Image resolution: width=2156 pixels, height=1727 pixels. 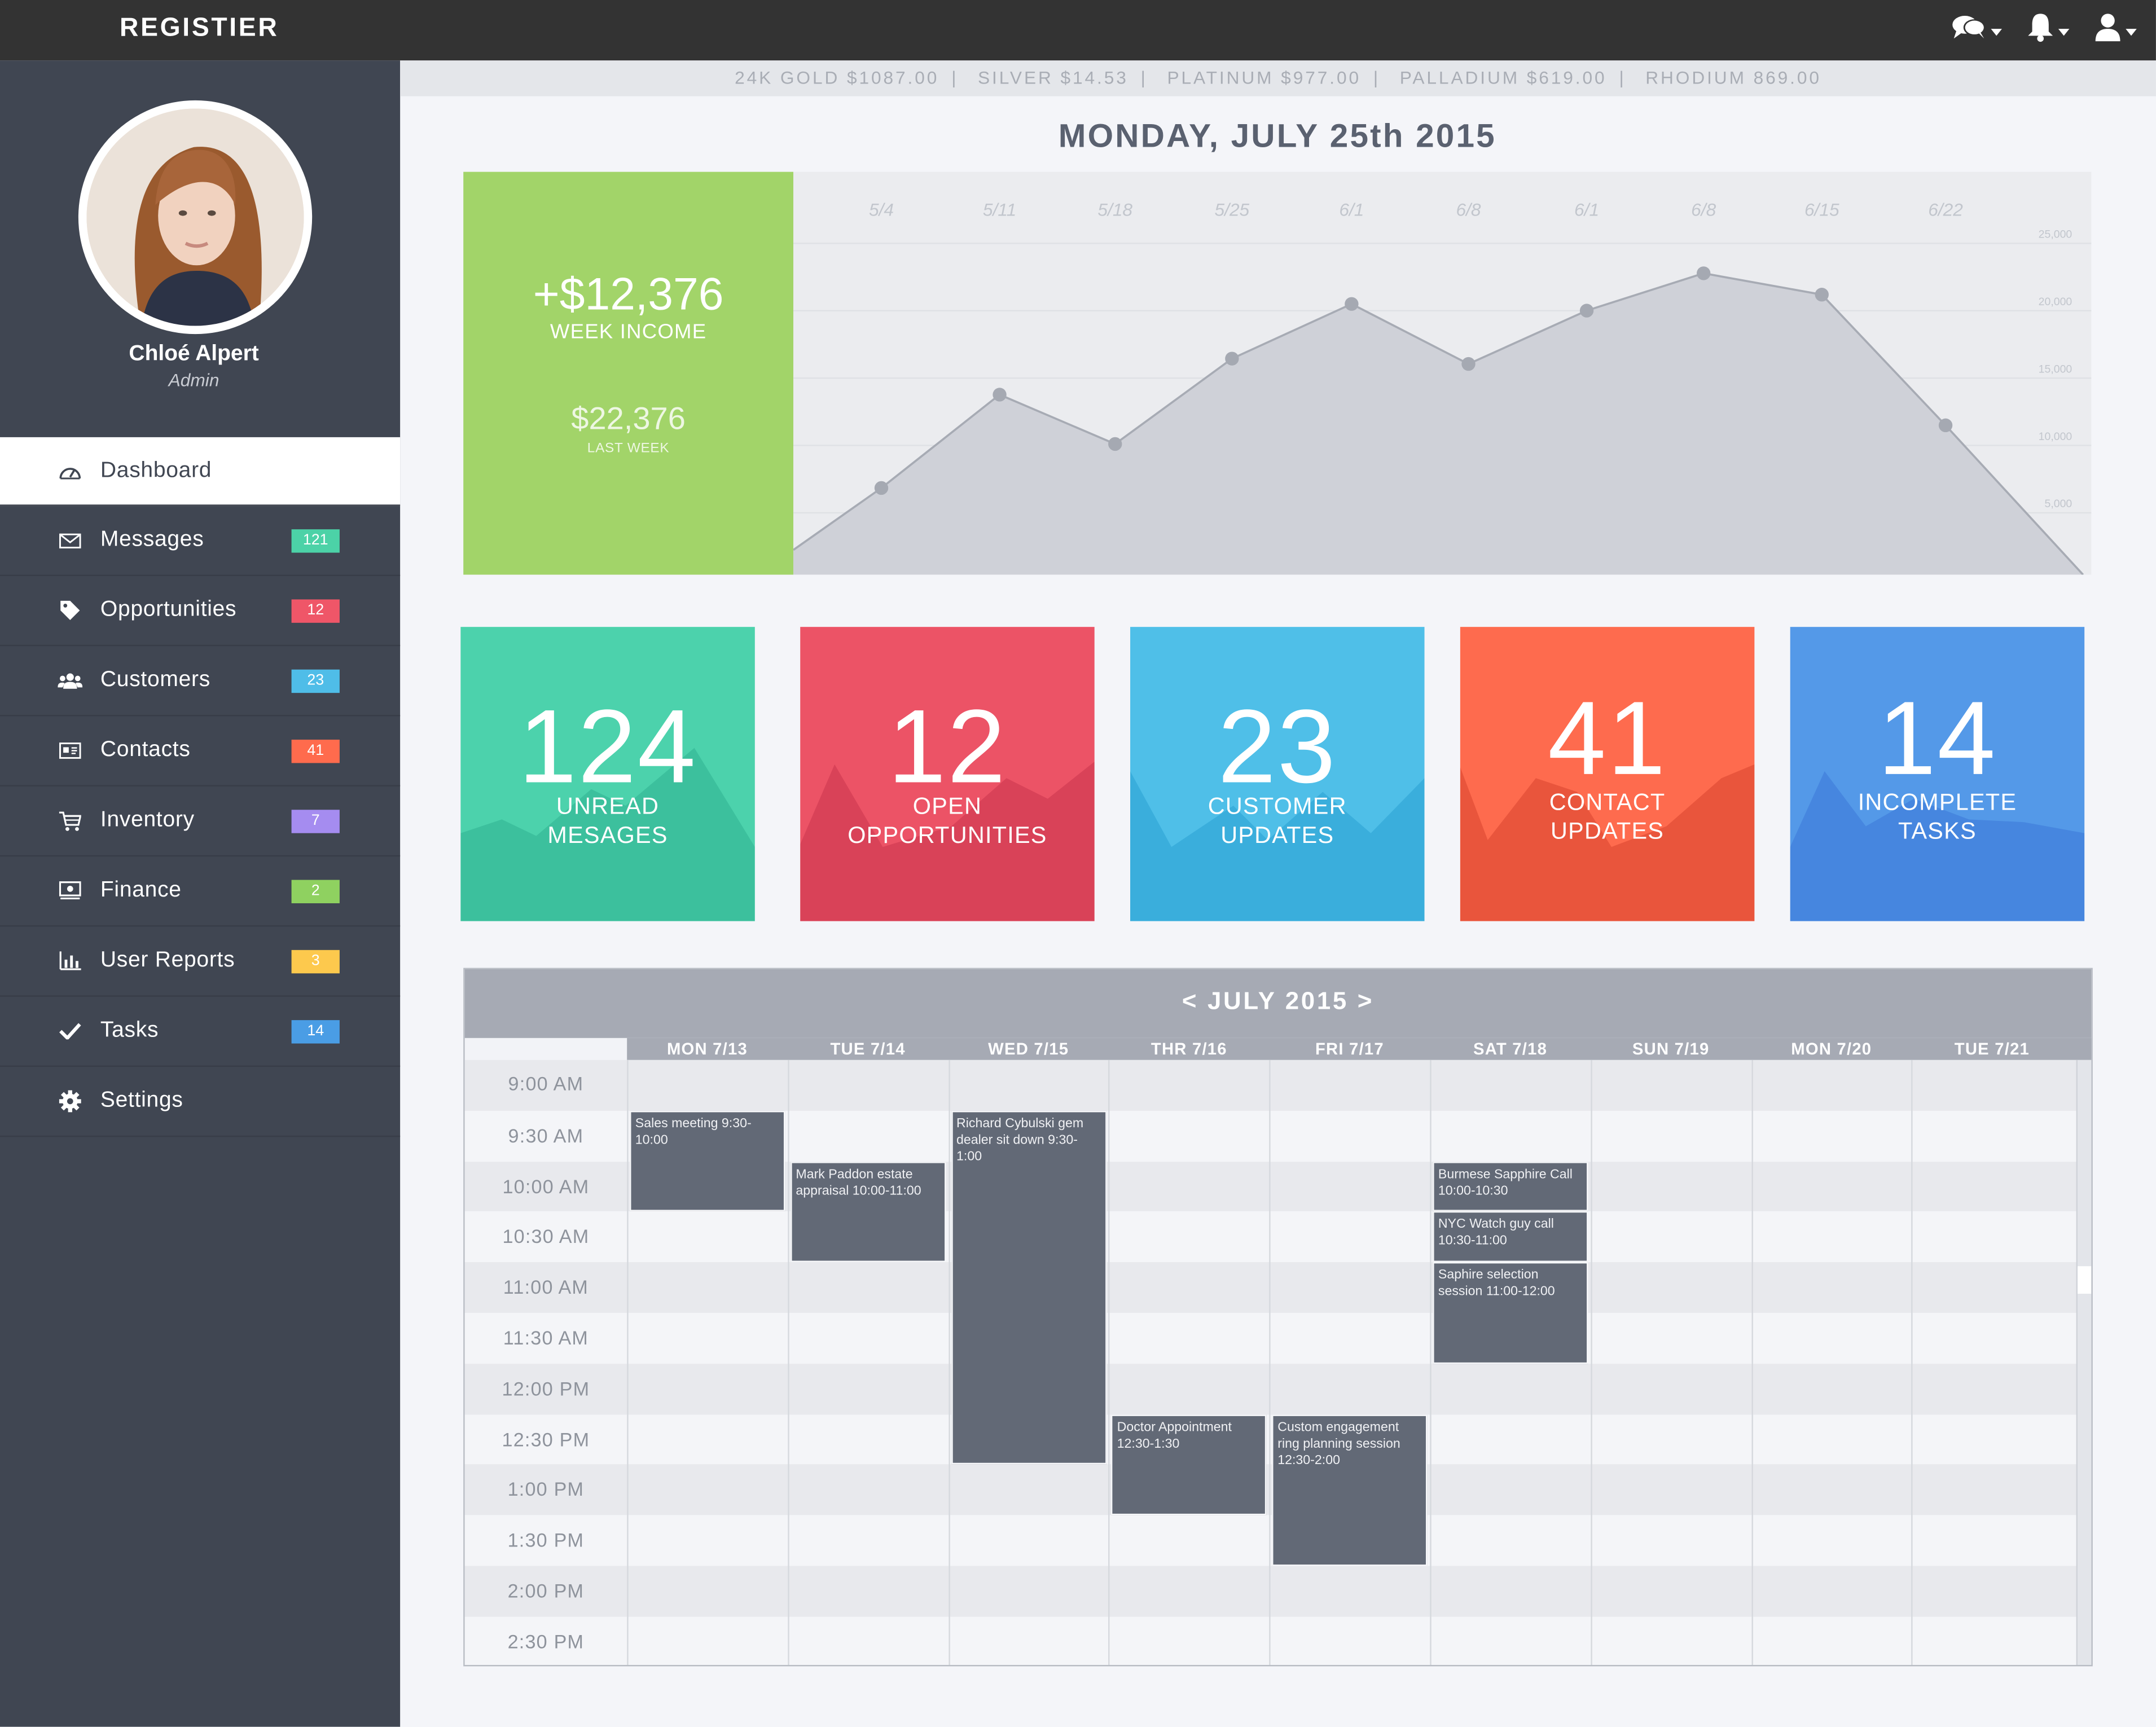 I want to click on count-badge: 12, so click(x=315, y=610).